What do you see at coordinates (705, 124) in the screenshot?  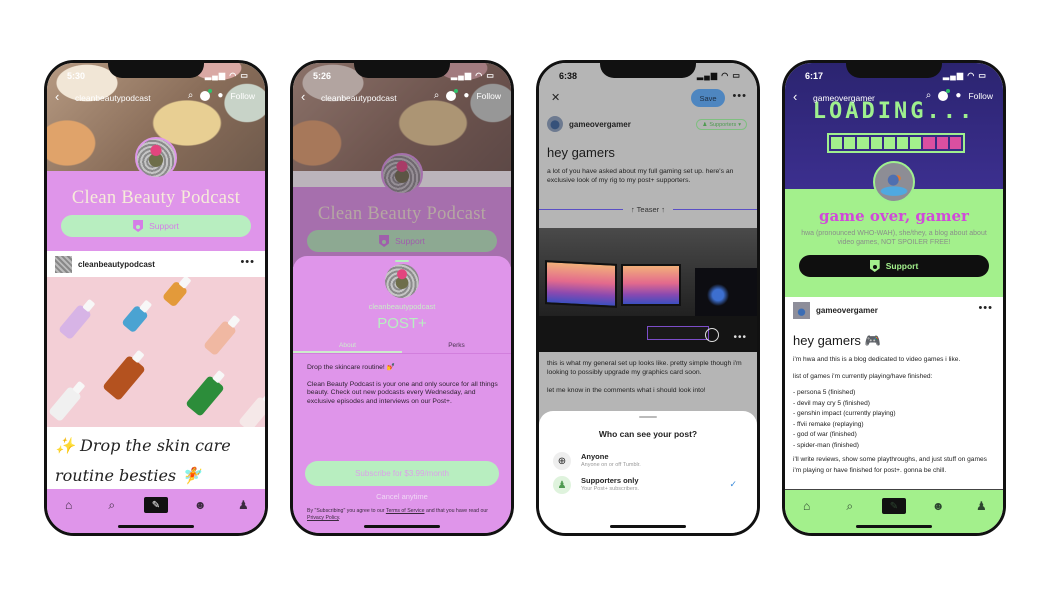 I see `supporters-icon: ♟` at bounding box center [705, 124].